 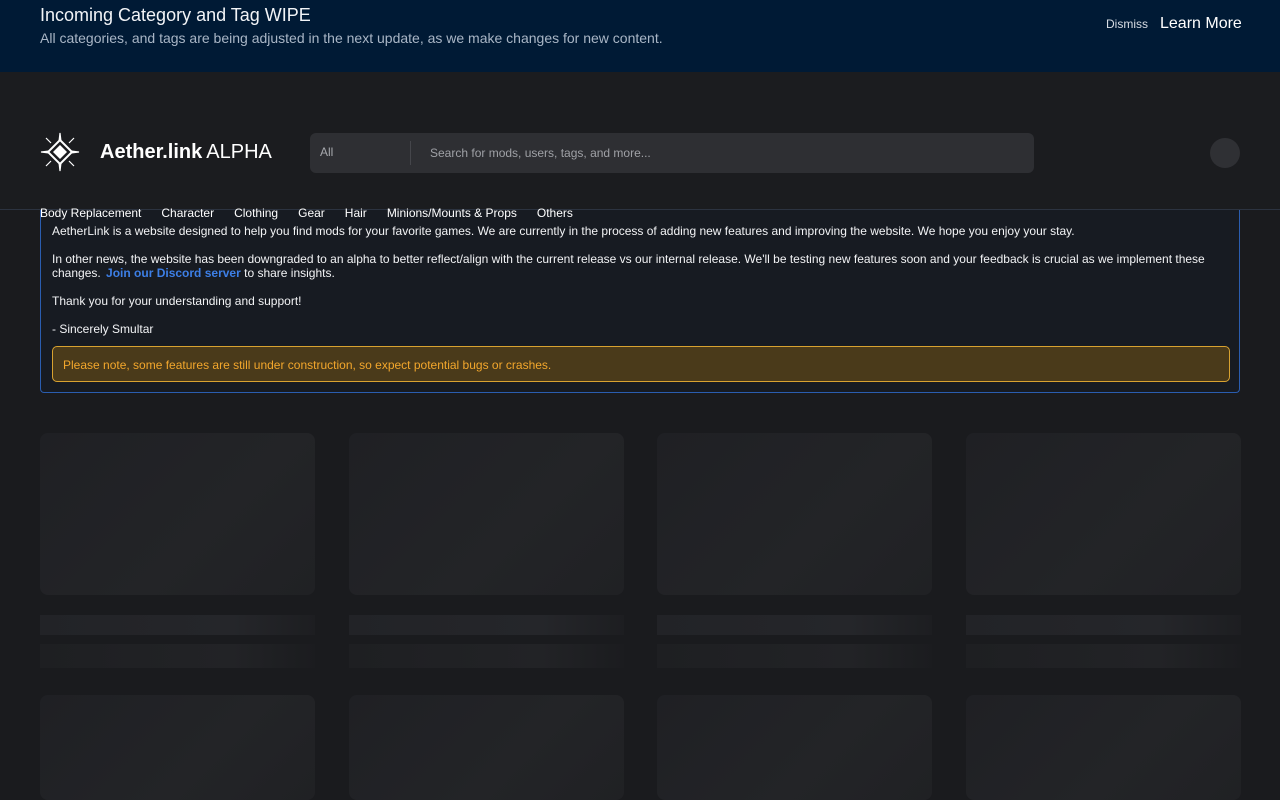 I want to click on diamond-star-icon, so click(x=60, y=152).